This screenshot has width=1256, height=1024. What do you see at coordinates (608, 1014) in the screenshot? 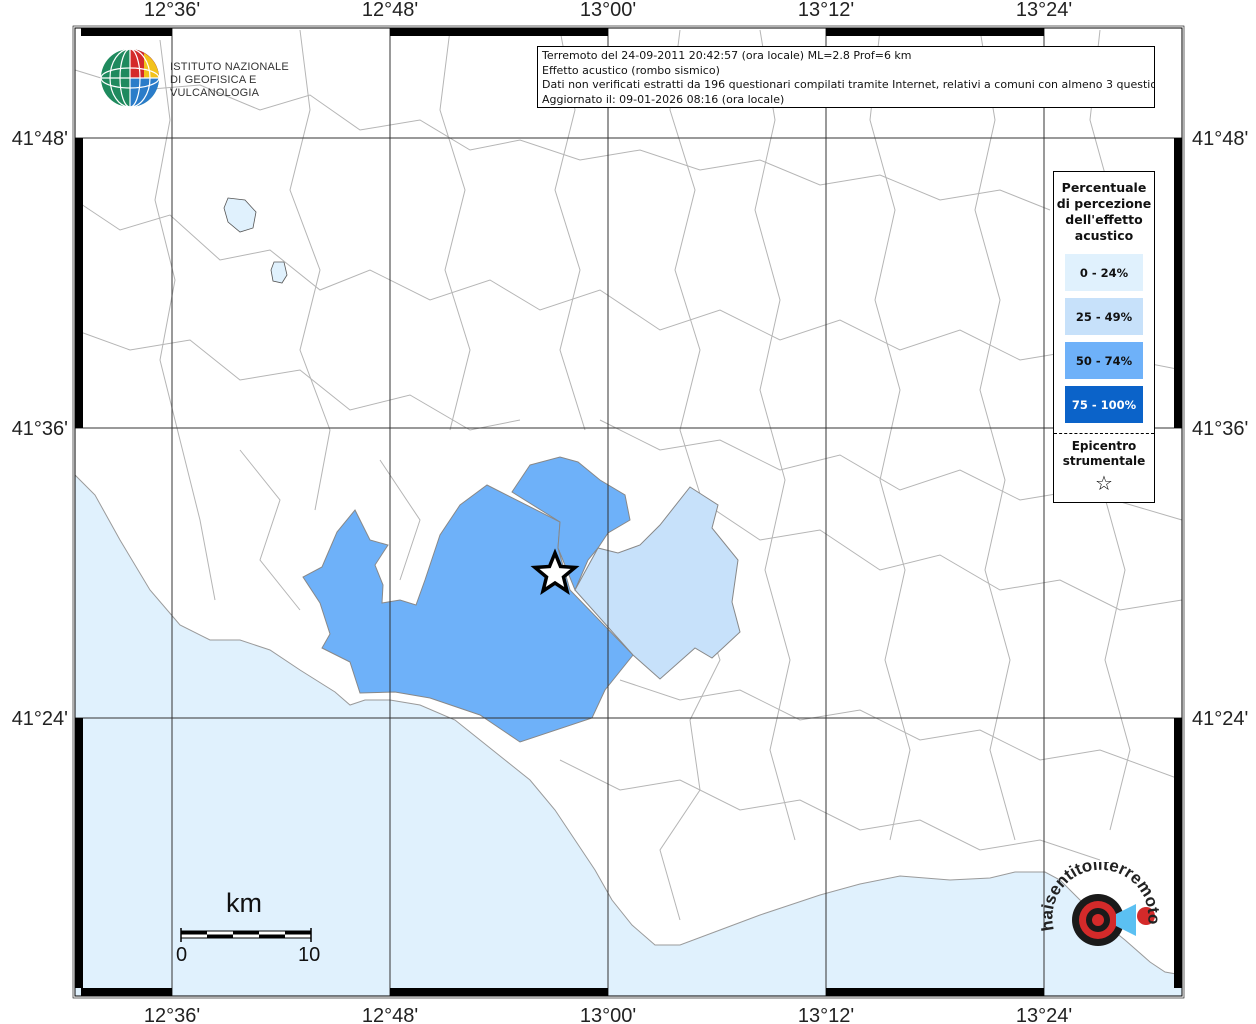
I see `lon-label-bottom: 13°00'` at bounding box center [608, 1014].